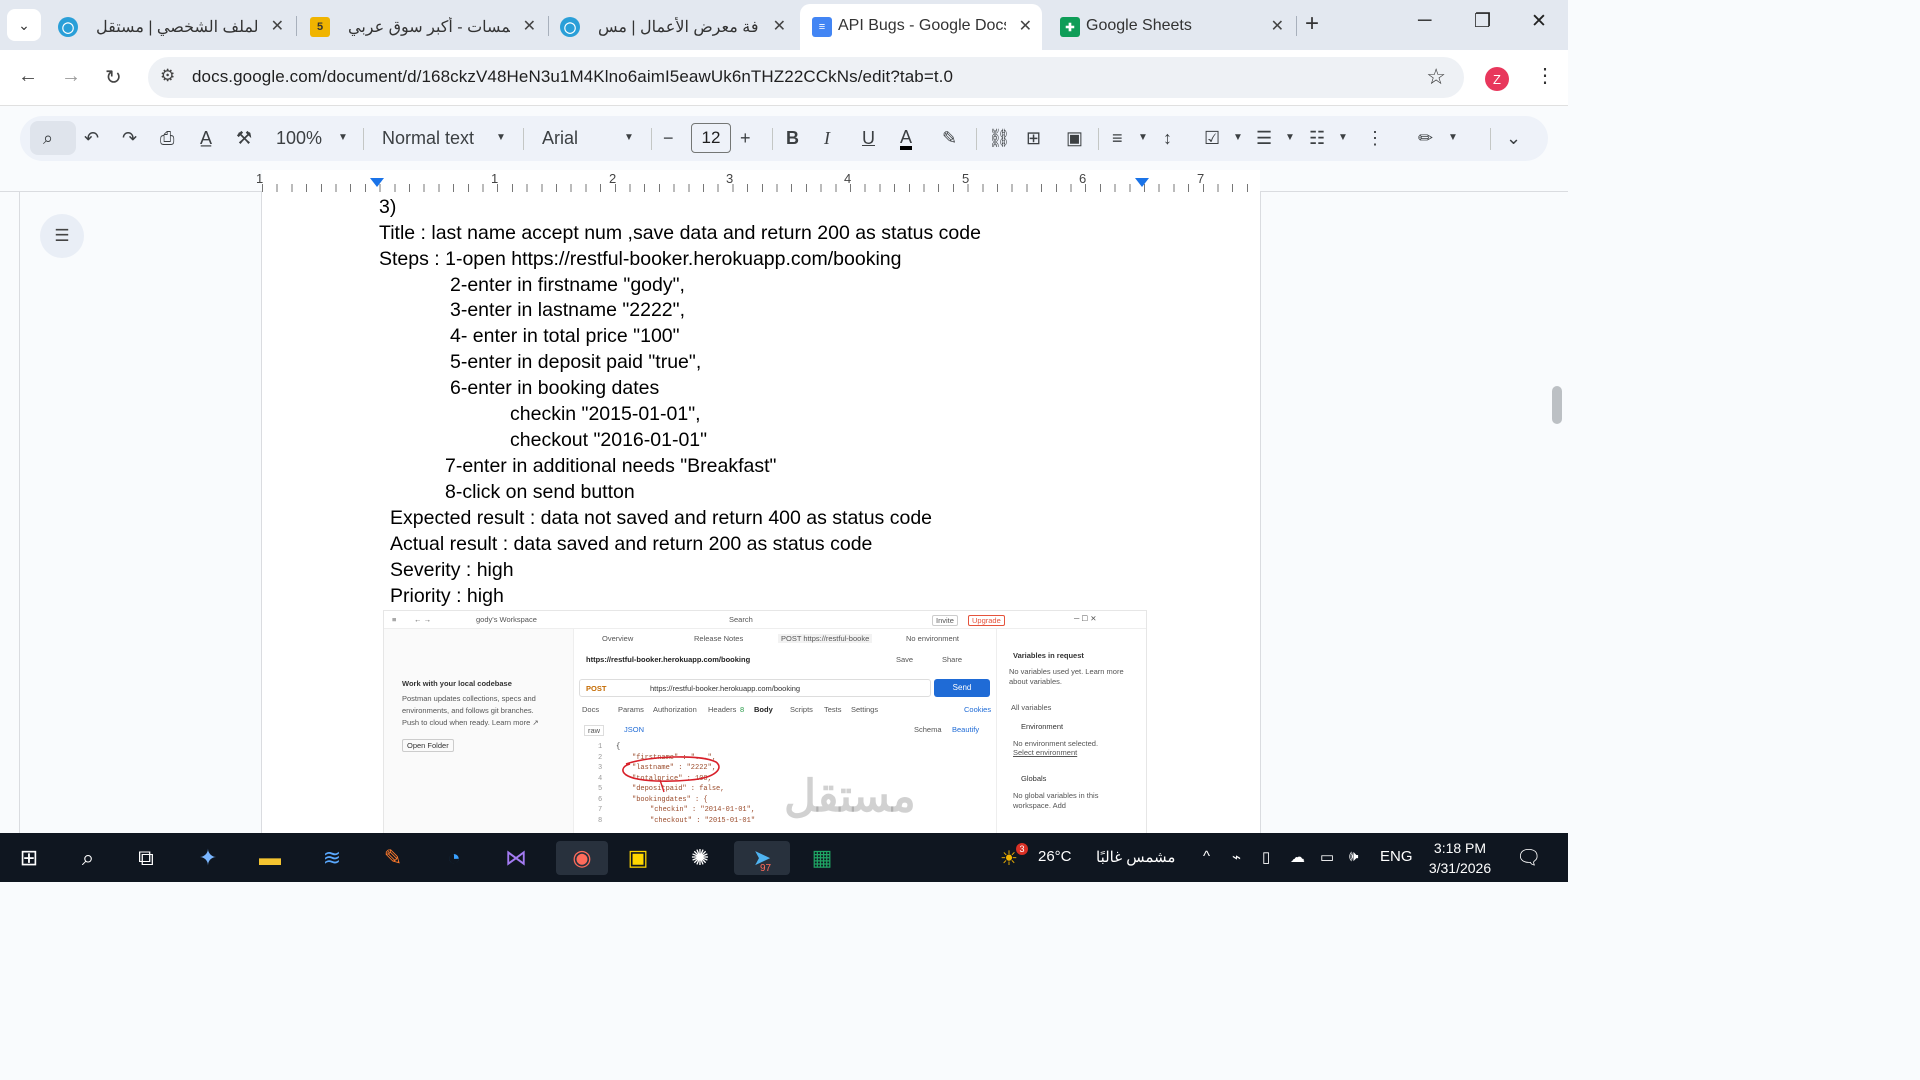  I want to click on tab-search-button: ⌄, so click(24, 25).